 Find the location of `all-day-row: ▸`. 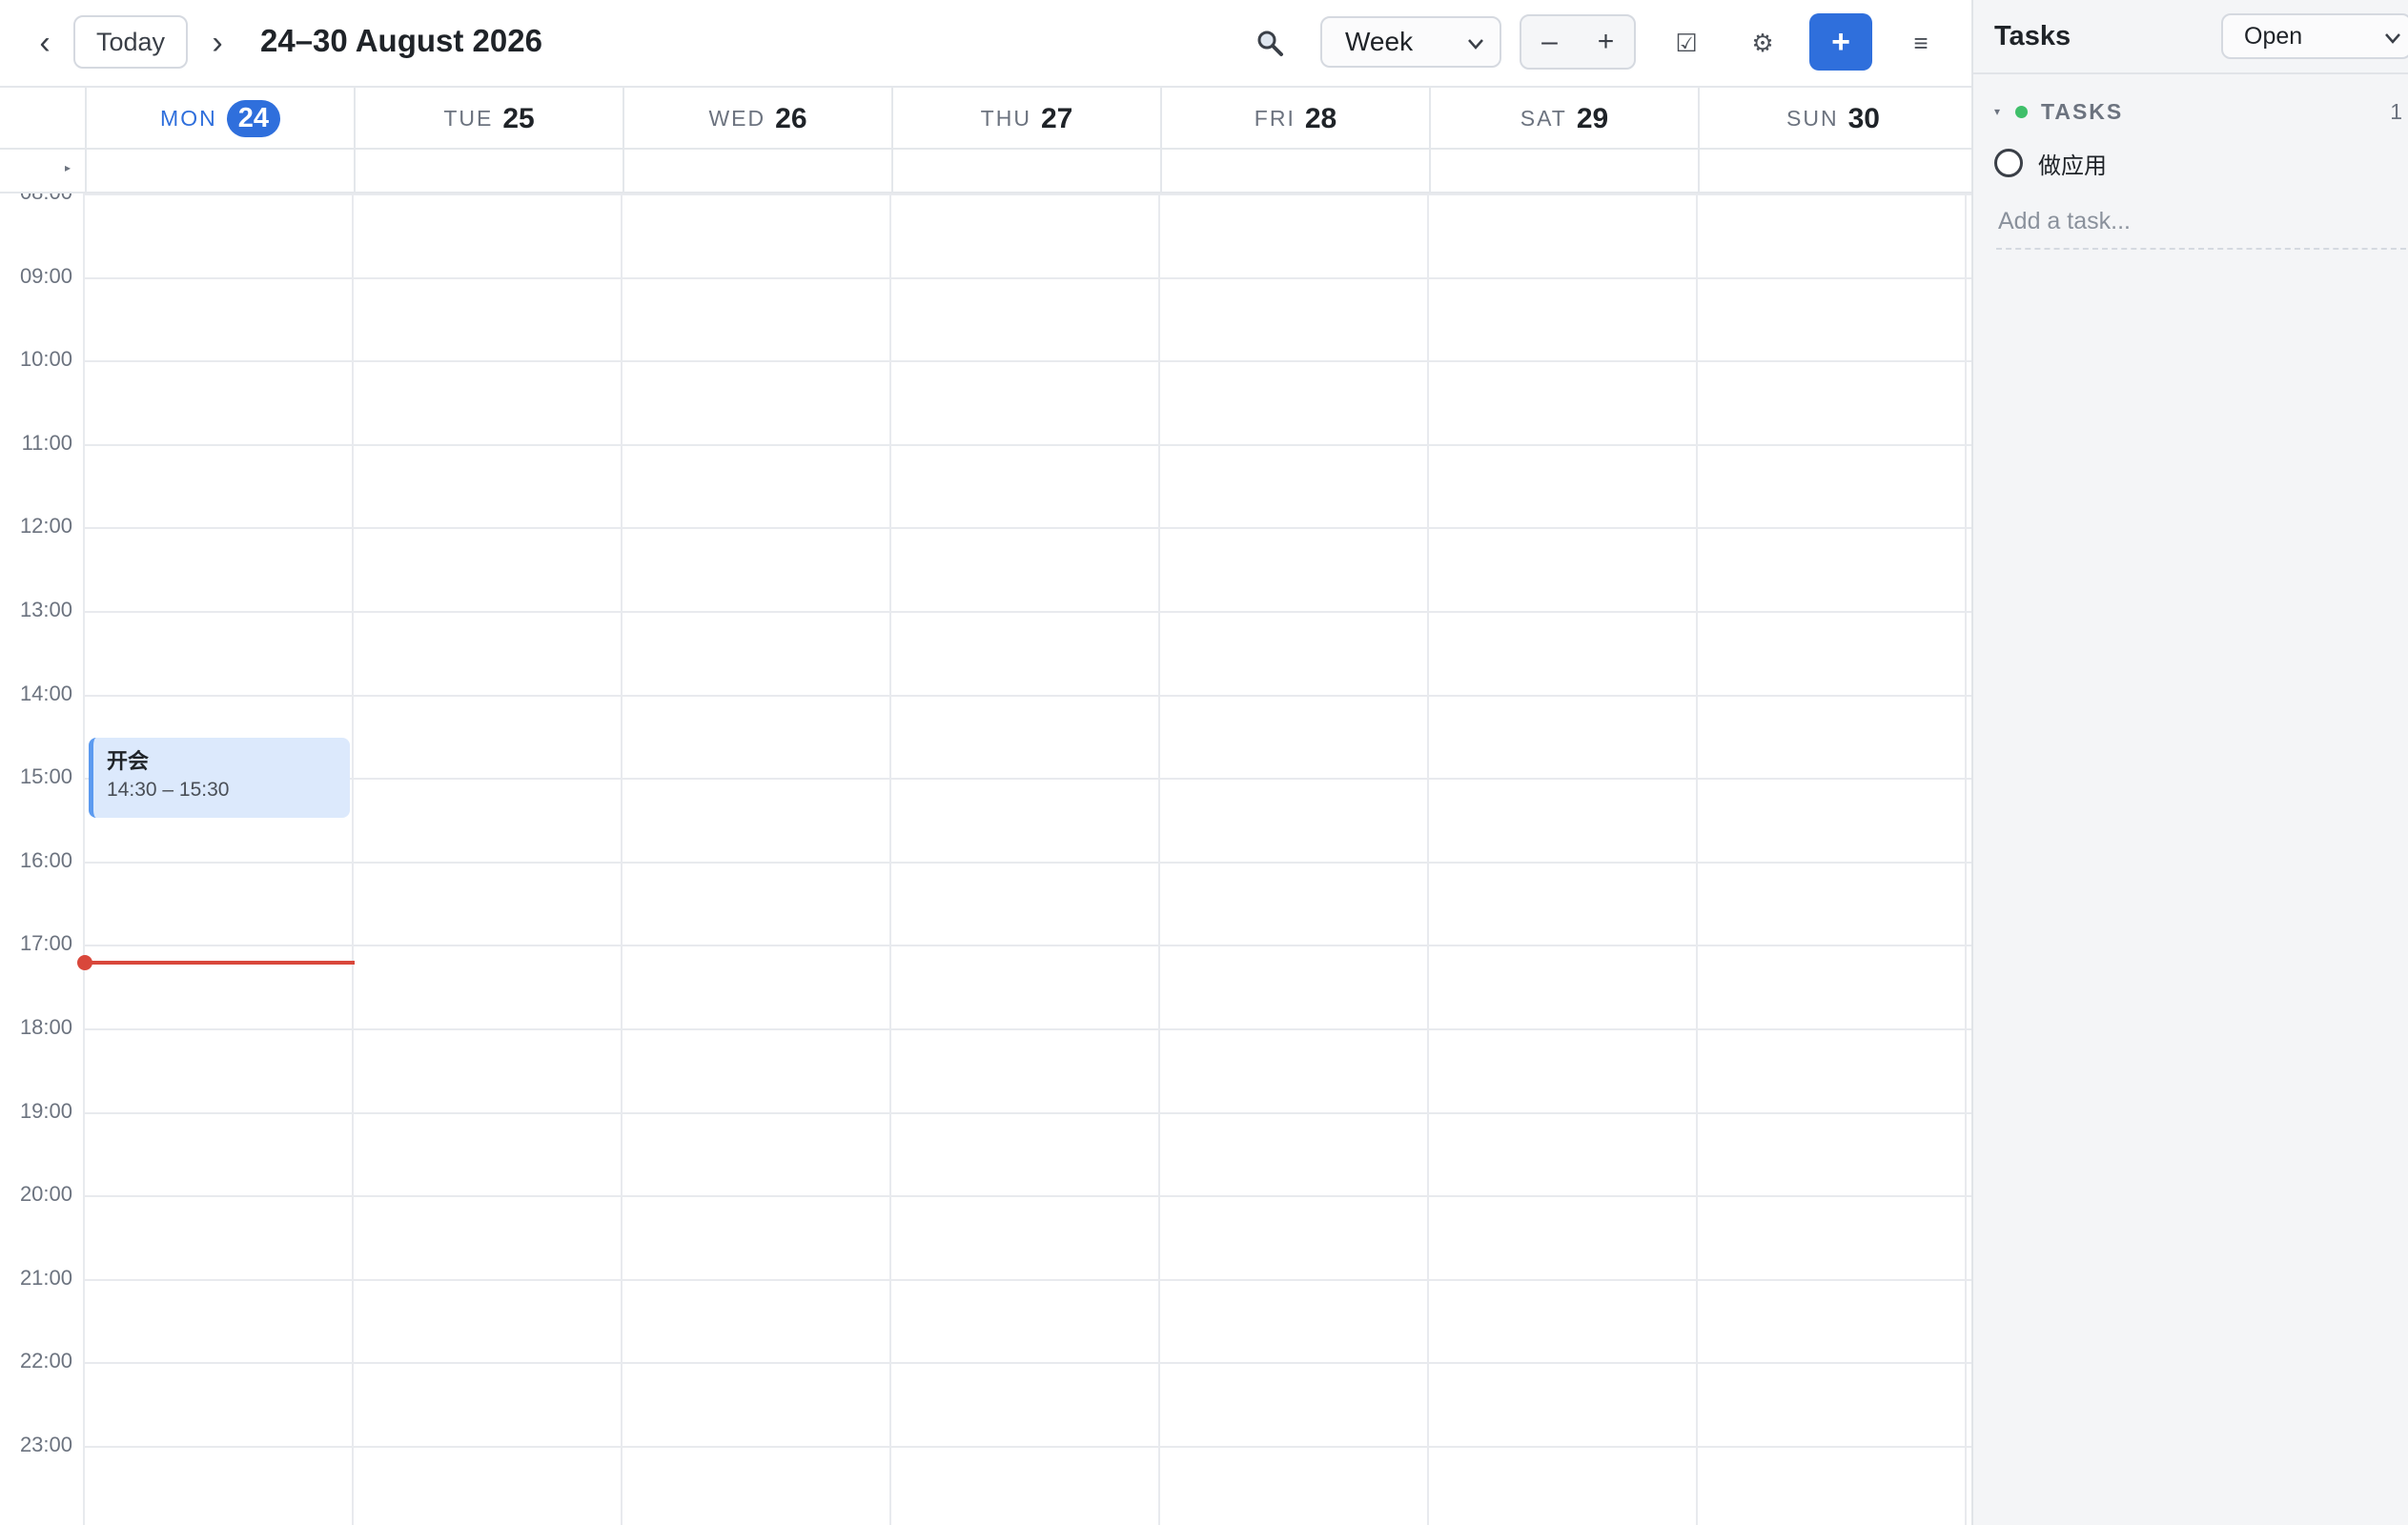

all-day-row: ▸ is located at coordinates (985, 171).